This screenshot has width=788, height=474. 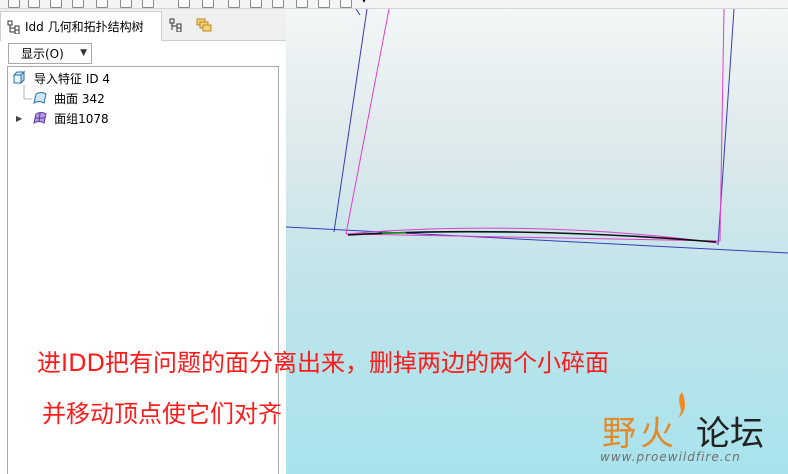 I want to click on surface-icon, so click(x=40, y=98).